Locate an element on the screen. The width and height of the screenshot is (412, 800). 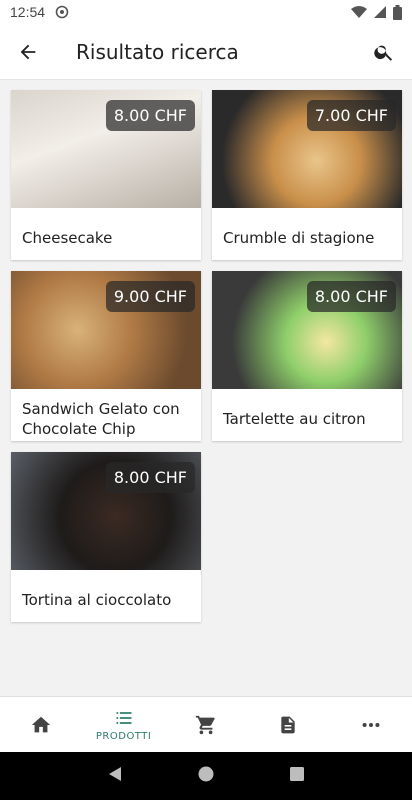
nav-documents is located at coordinates (288, 724).